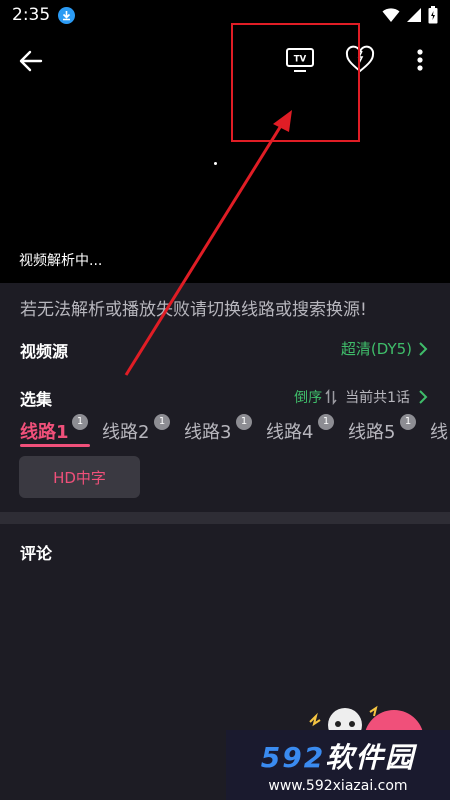 The image size is (450, 800). What do you see at coordinates (36, 553) in the screenshot?
I see `comments-label: 评论` at bounding box center [36, 553].